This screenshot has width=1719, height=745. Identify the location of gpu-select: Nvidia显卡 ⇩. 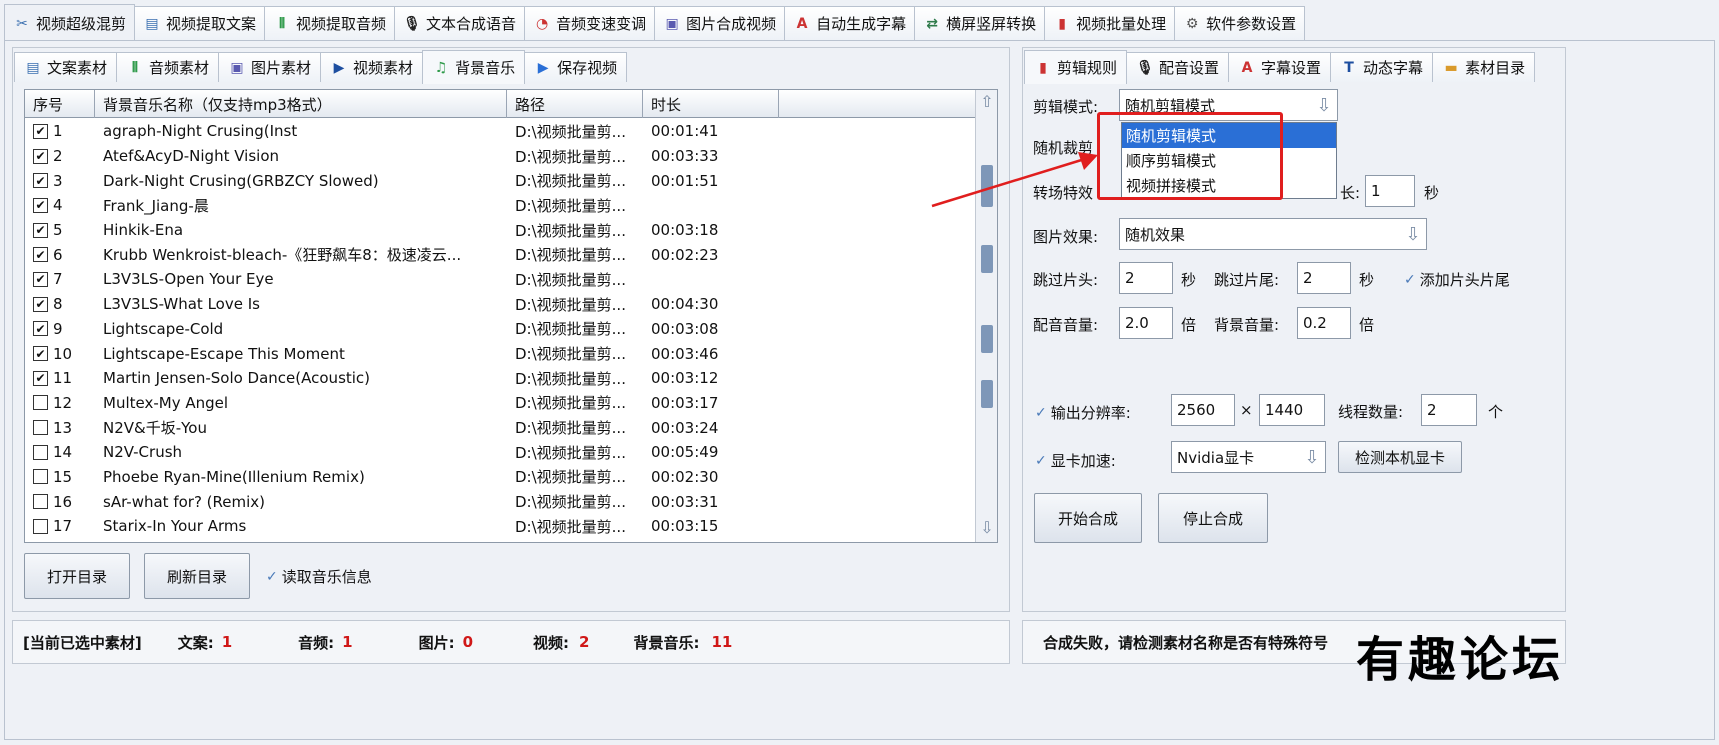
(1248, 457).